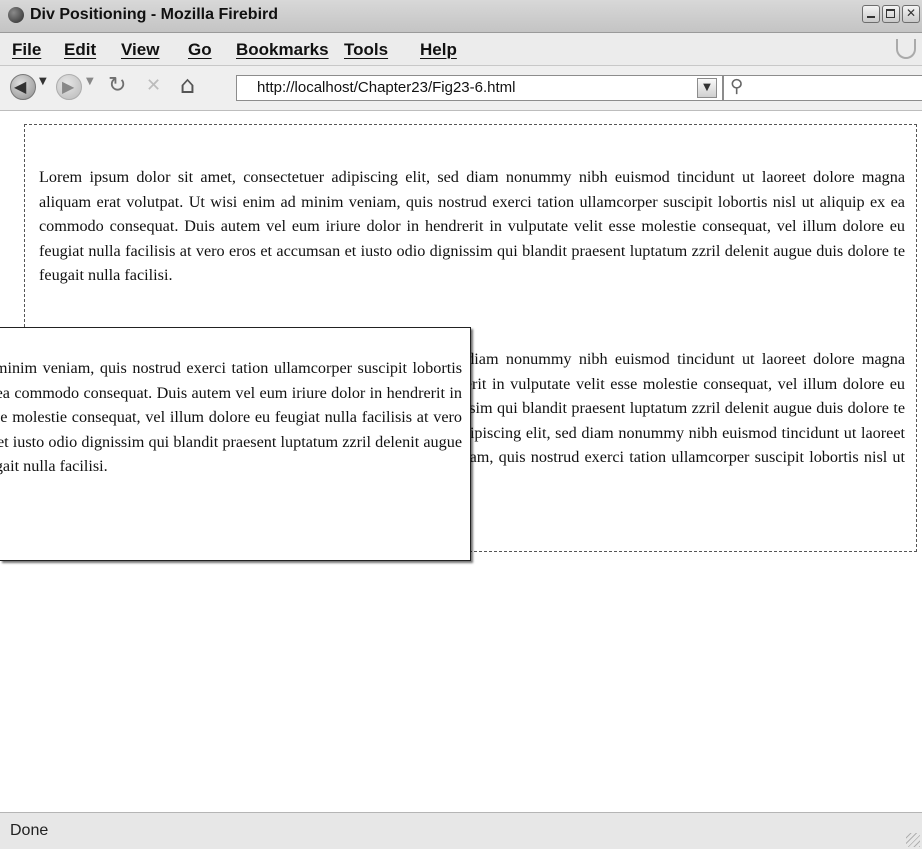  Describe the element at coordinates (43, 81) in the screenshot. I see `back-history-dropdown-icon: ▼` at that location.